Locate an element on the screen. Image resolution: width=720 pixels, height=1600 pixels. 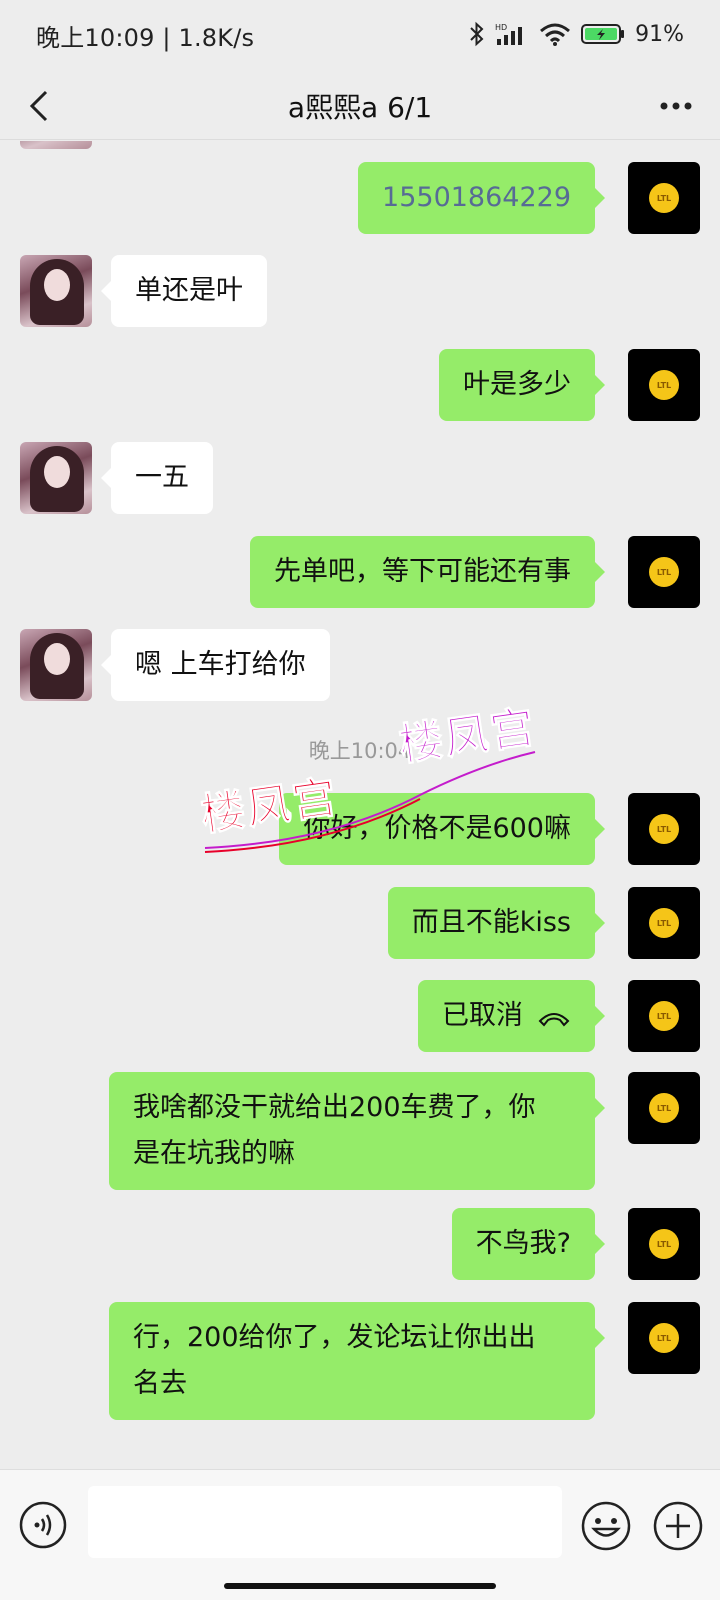
message-bubble-self: 已取消 is located at coordinates (511, 1016).